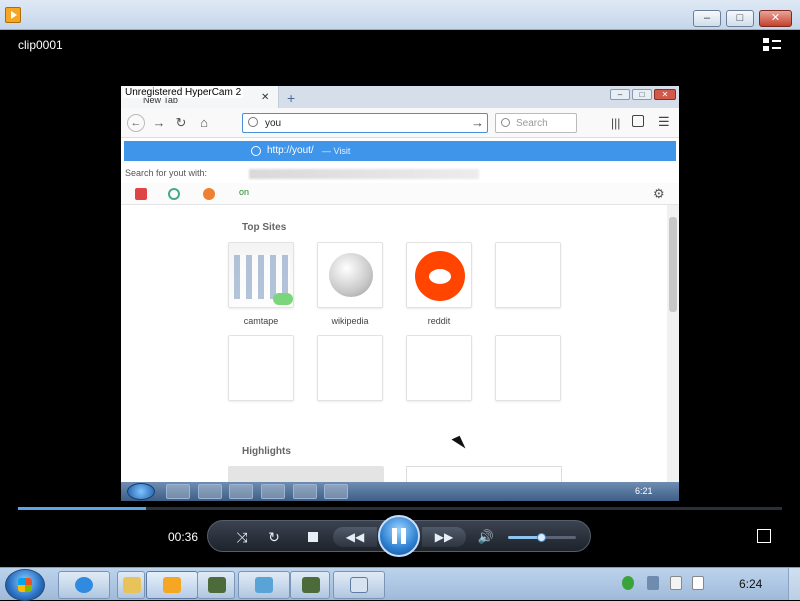 The height and width of the screenshot is (601, 800). What do you see at coordinates (750, 584) in the screenshot?
I see `taskbar-clock: 6:24` at bounding box center [750, 584].